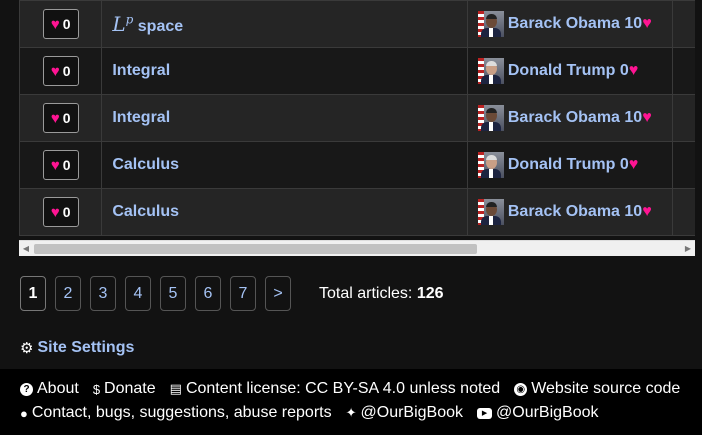 The height and width of the screenshot is (435, 702). What do you see at coordinates (160, 26) in the screenshot?
I see `article-title-text: space` at bounding box center [160, 26].